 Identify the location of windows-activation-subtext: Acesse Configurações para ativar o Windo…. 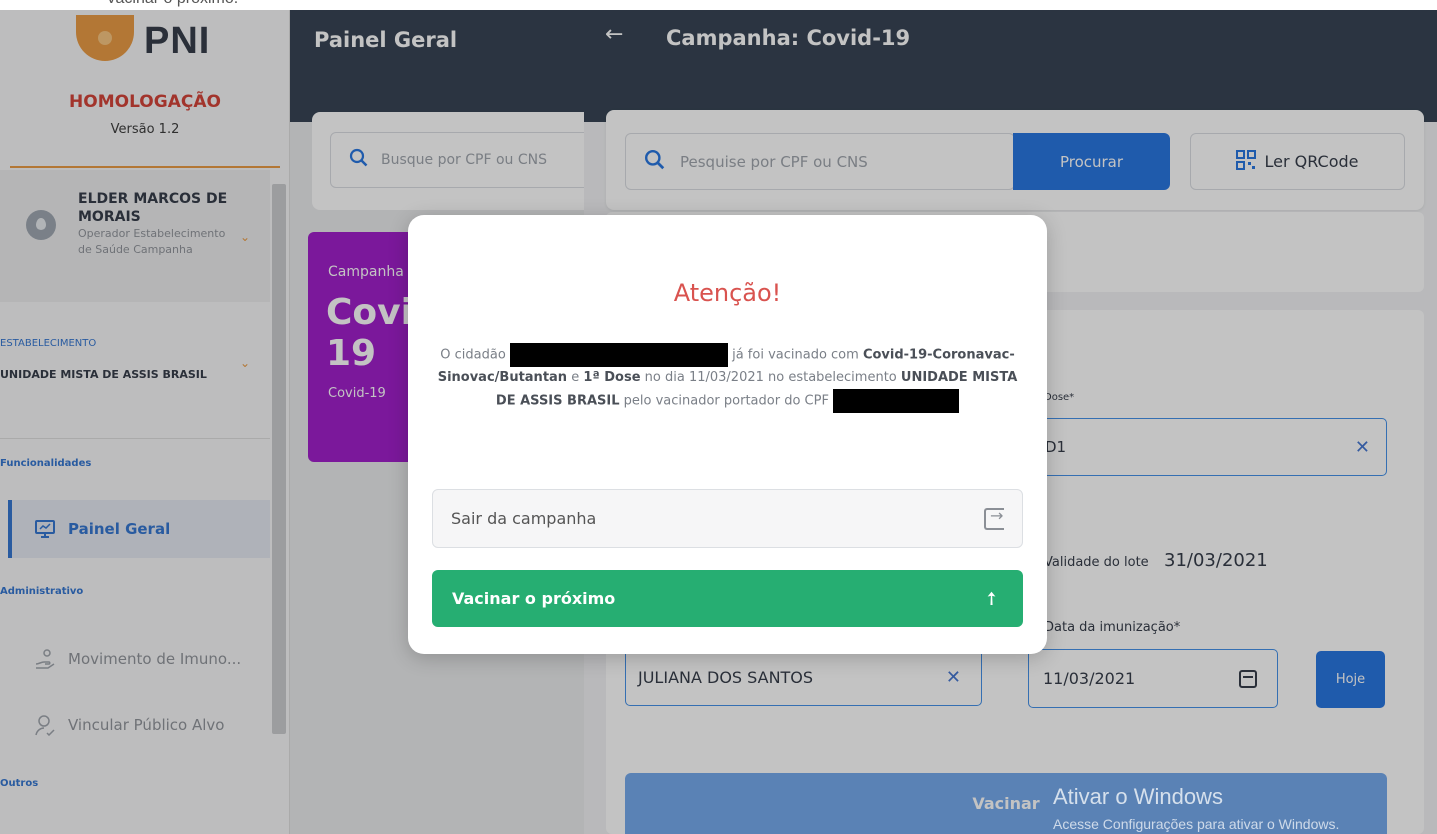
(1196, 824).